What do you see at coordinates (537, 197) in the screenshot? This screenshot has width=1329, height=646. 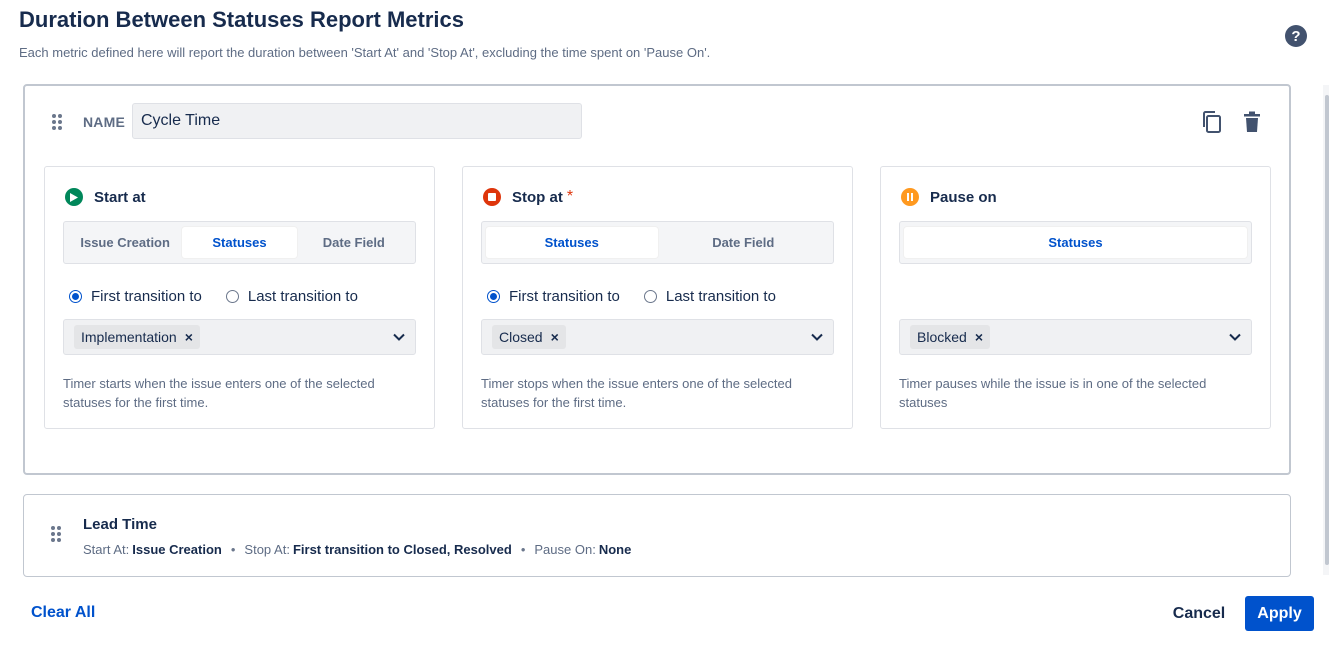 I see `stop-at-title: Stop at` at bounding box center [537, 197].